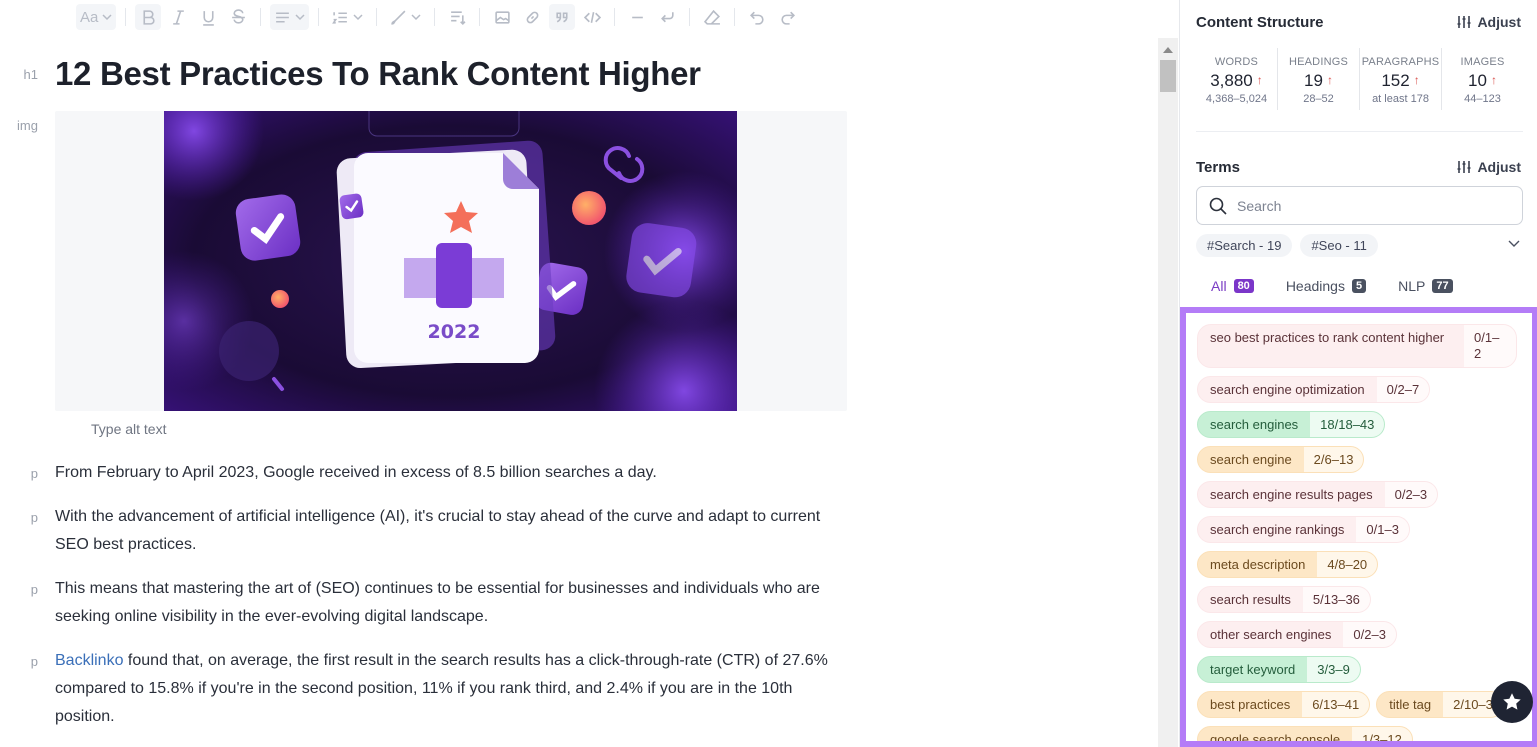 The image size is (1537, 747). I want to click on term-count: 0/1–2, so click(1490, 346).